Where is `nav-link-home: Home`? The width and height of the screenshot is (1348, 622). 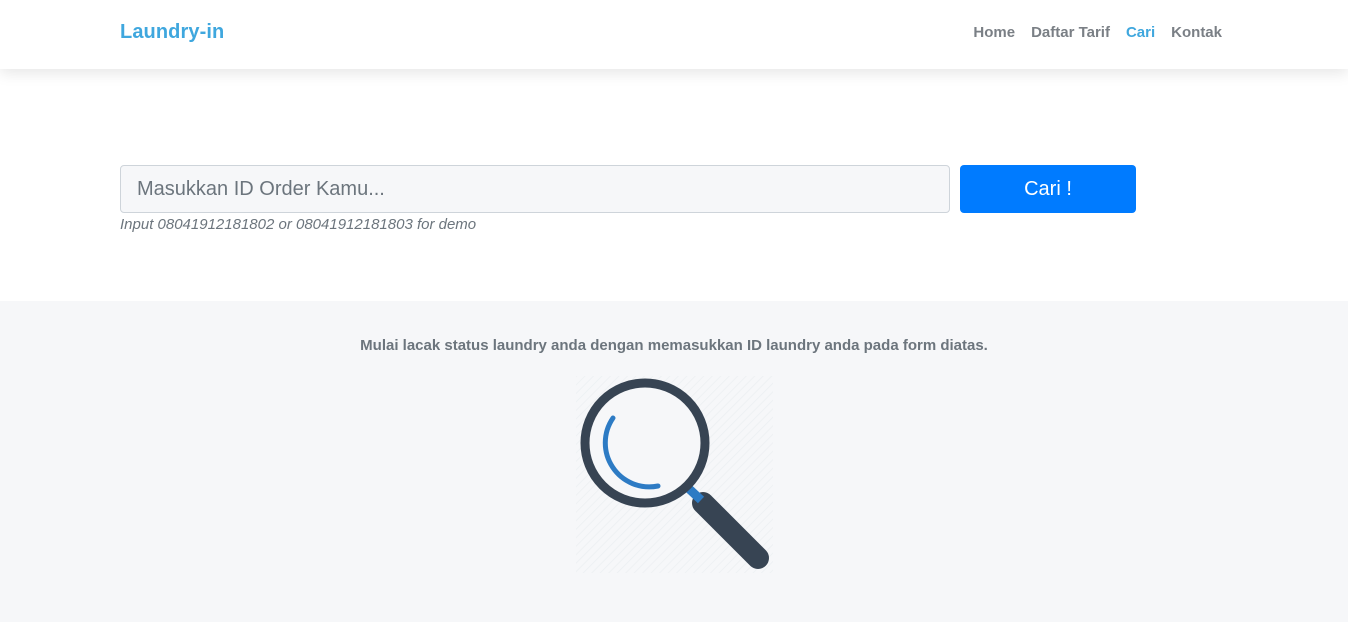
nav-link-home: Home is located at coordinates (994, 32).